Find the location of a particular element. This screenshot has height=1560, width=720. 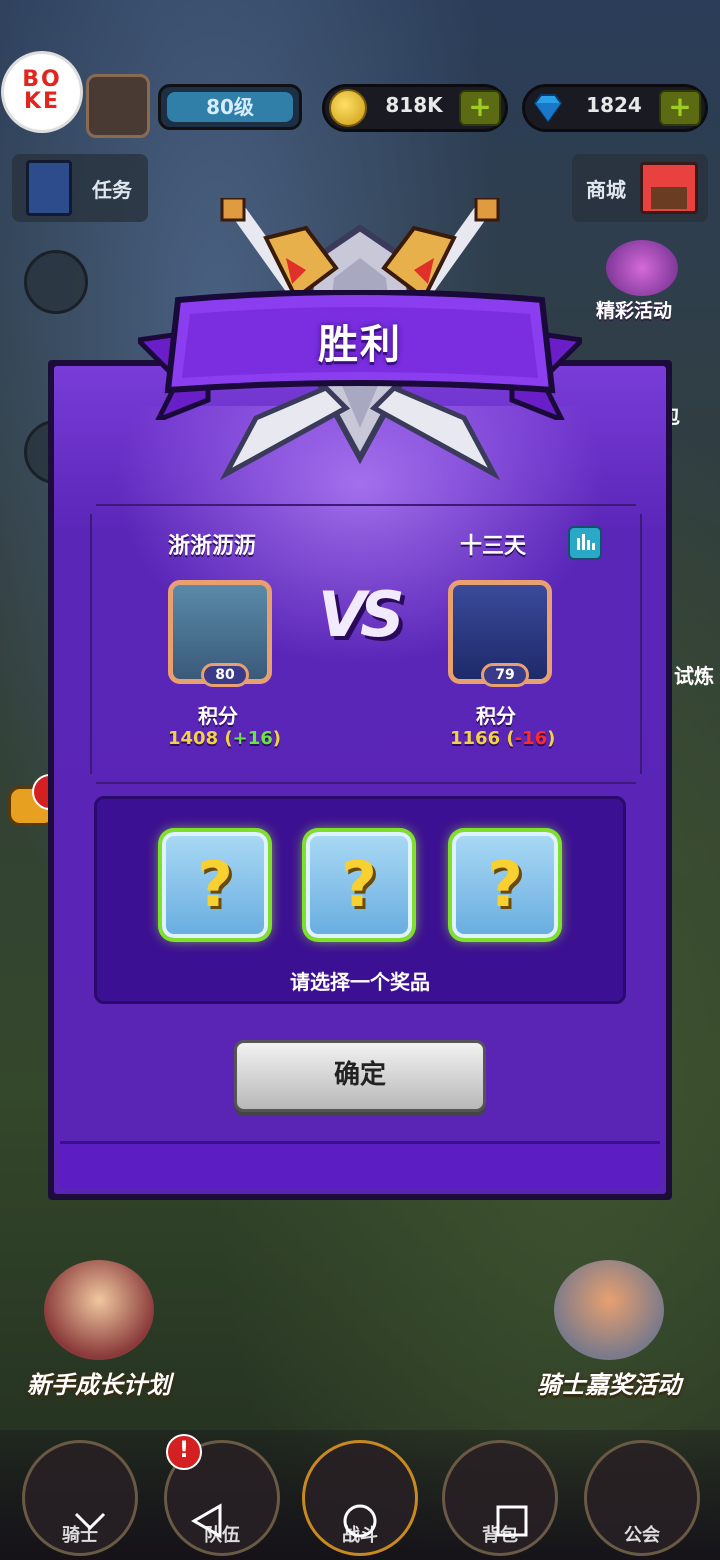

level-indicator: 80级 is located at coordinates (230, 107).